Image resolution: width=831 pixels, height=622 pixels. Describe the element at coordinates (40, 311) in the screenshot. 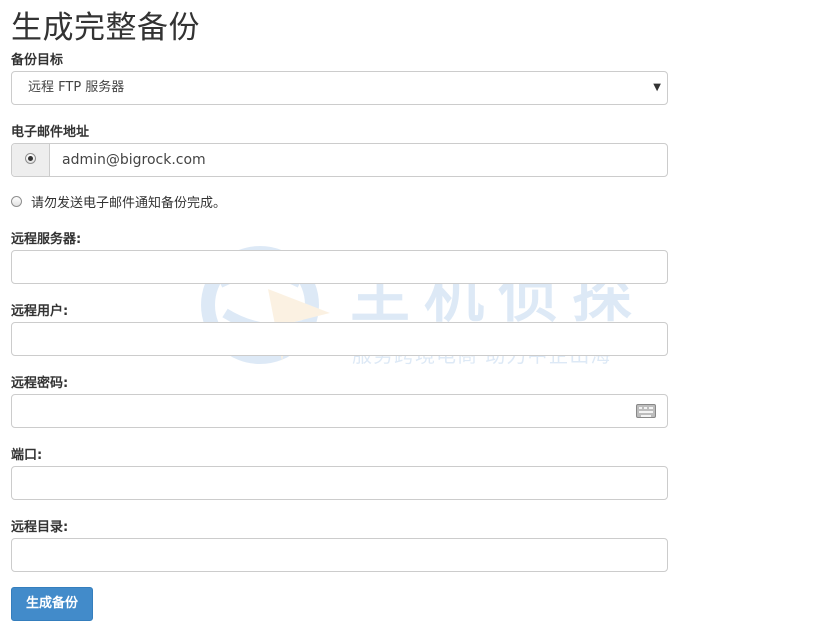

I see `remote-user-label: 远程用户:` at that location.